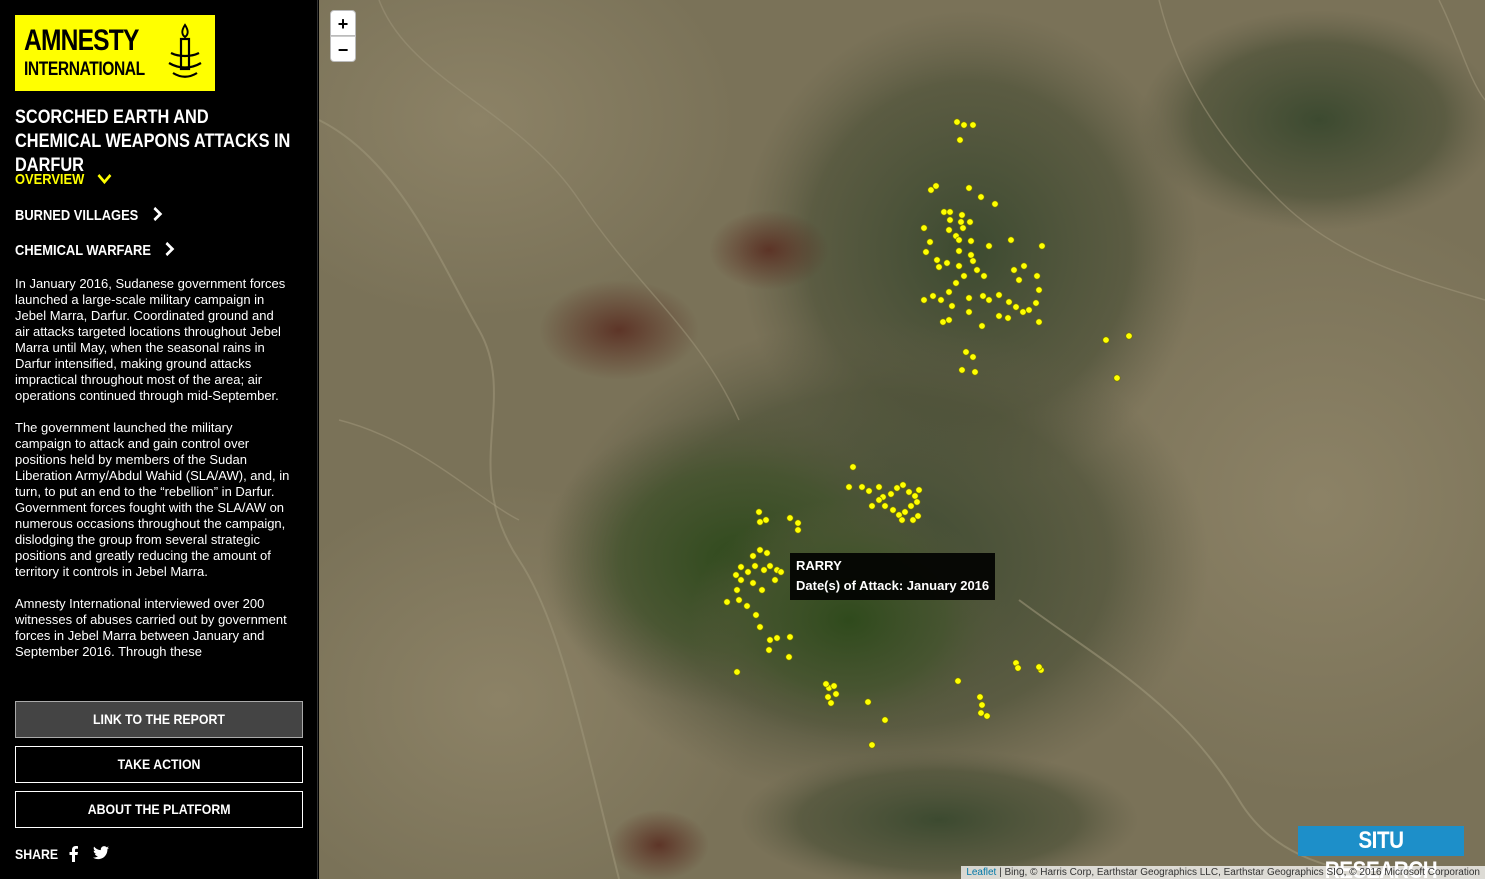 This screenshot has width=1485, height=879. Describe the element at coordinates (159, 719) in the screenshot. I see `link-to-report-button: LINK TO THE REPORT` at that location.